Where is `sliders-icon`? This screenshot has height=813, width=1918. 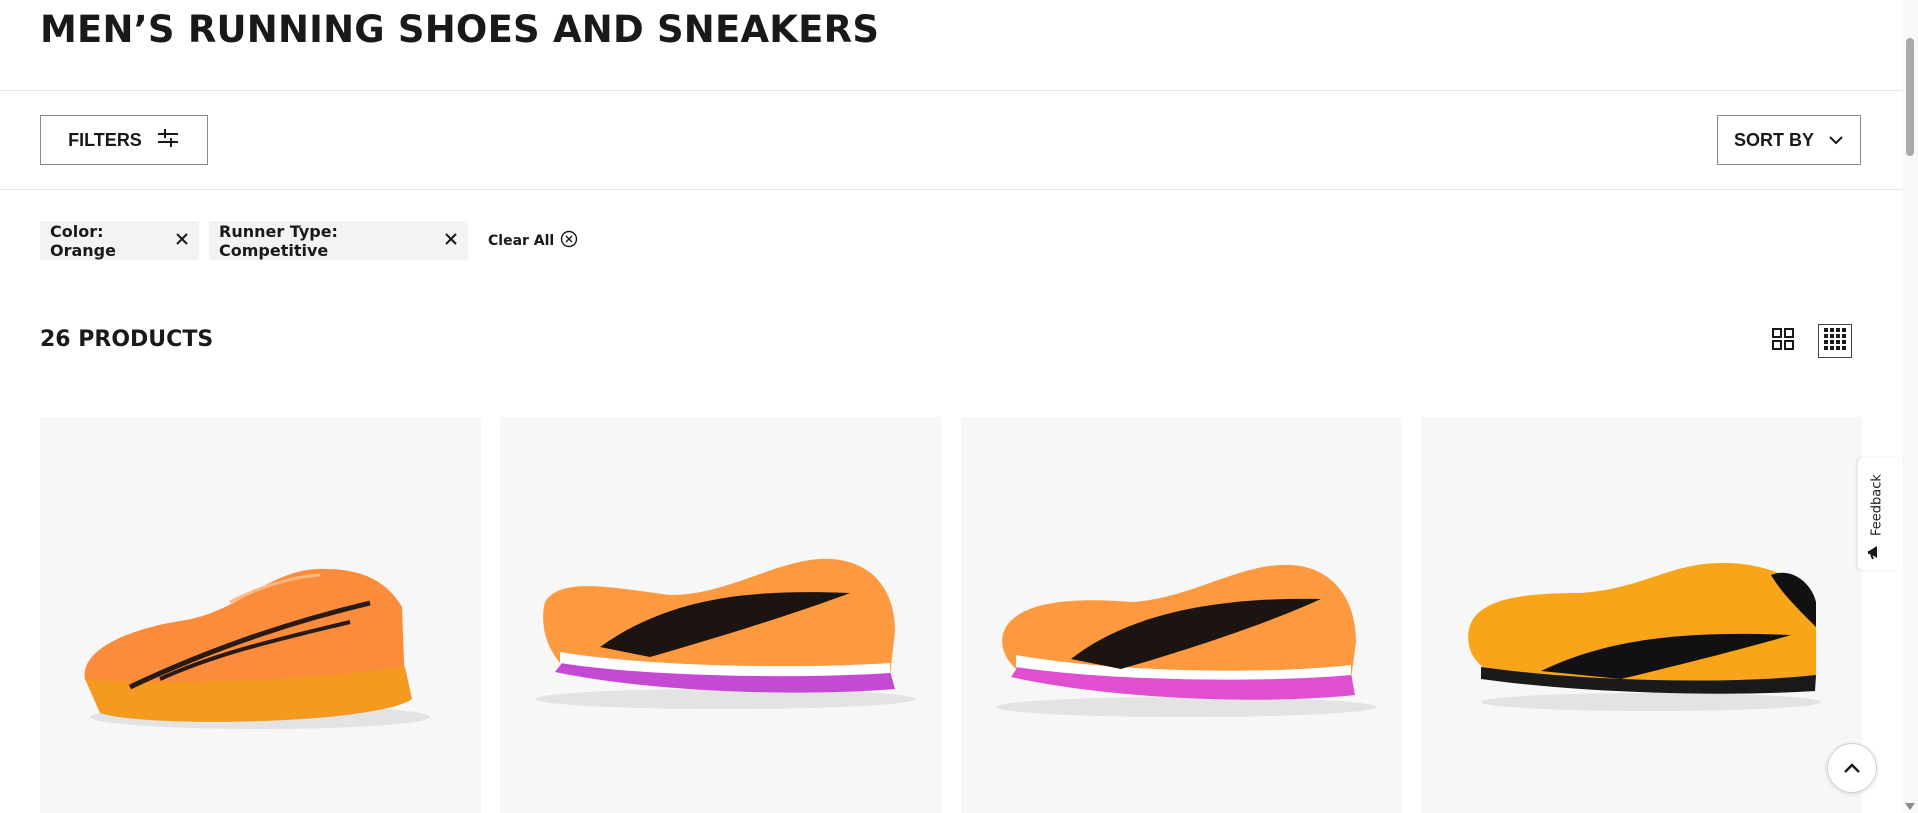 sliders-icon is located at coordinates (168, 140).